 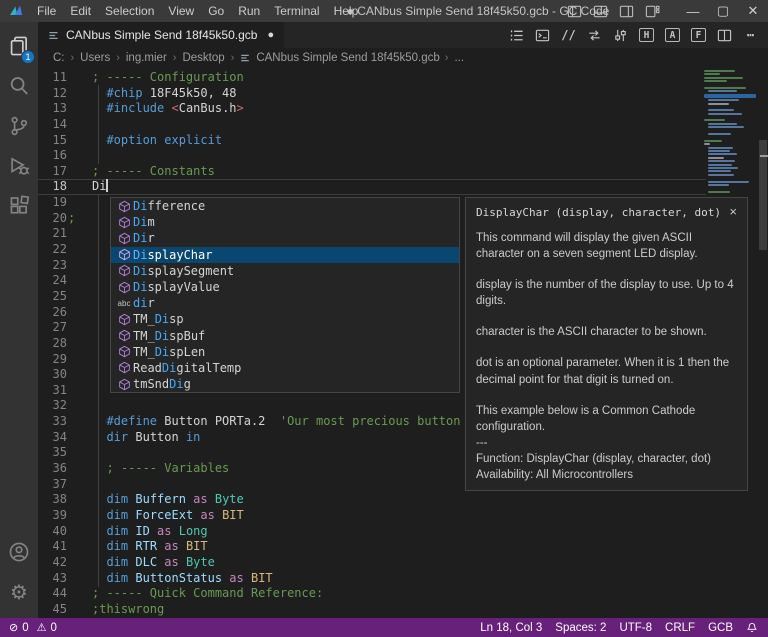 I want to click on menu-edit: Edit, so click(x=80, y=11).